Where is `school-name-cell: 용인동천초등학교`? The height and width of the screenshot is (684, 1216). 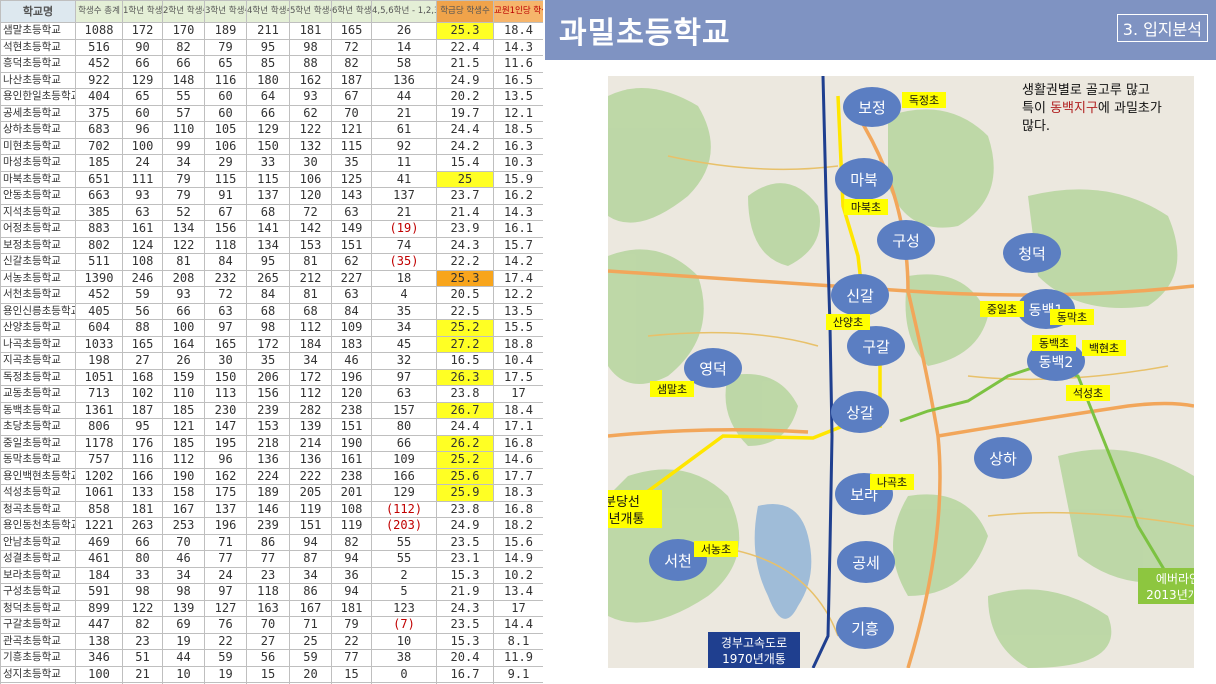 school-name-cell: 용인동천초등학교 is located at coordinates (38, 526).